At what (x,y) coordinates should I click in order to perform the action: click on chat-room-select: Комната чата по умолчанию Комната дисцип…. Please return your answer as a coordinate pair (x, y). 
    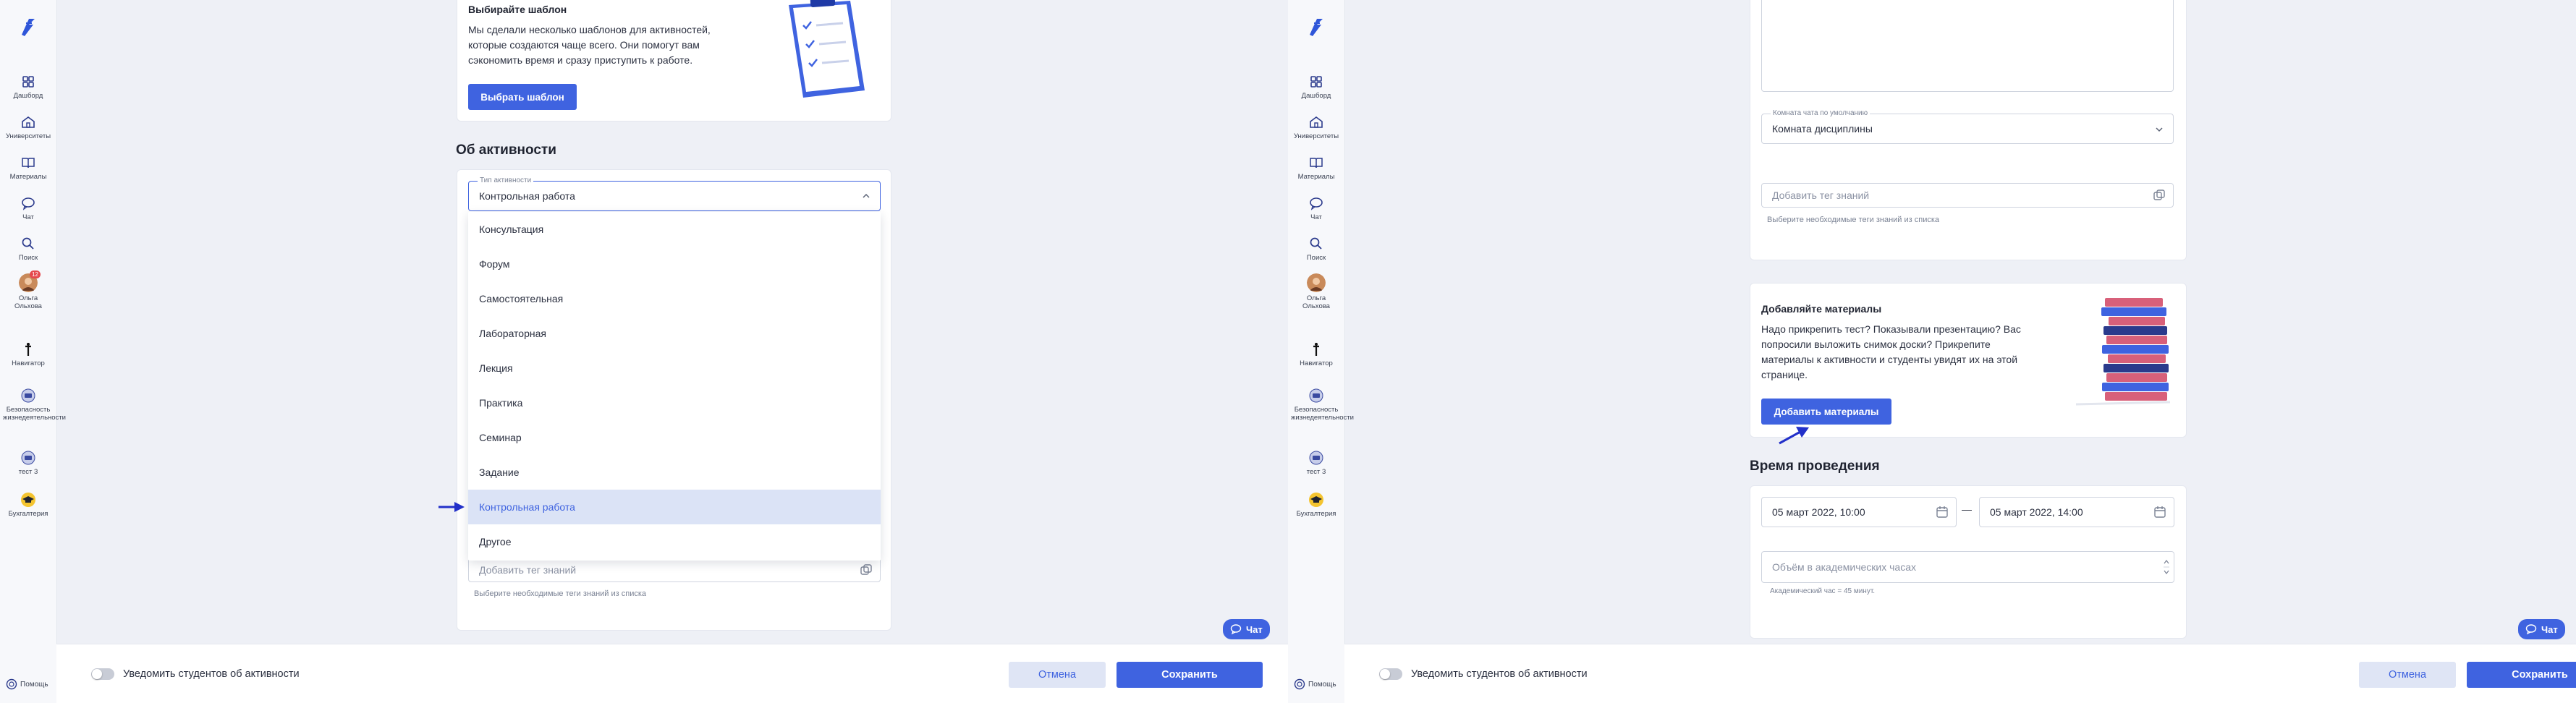
    Looking at the image, I should click on (1967, 126).